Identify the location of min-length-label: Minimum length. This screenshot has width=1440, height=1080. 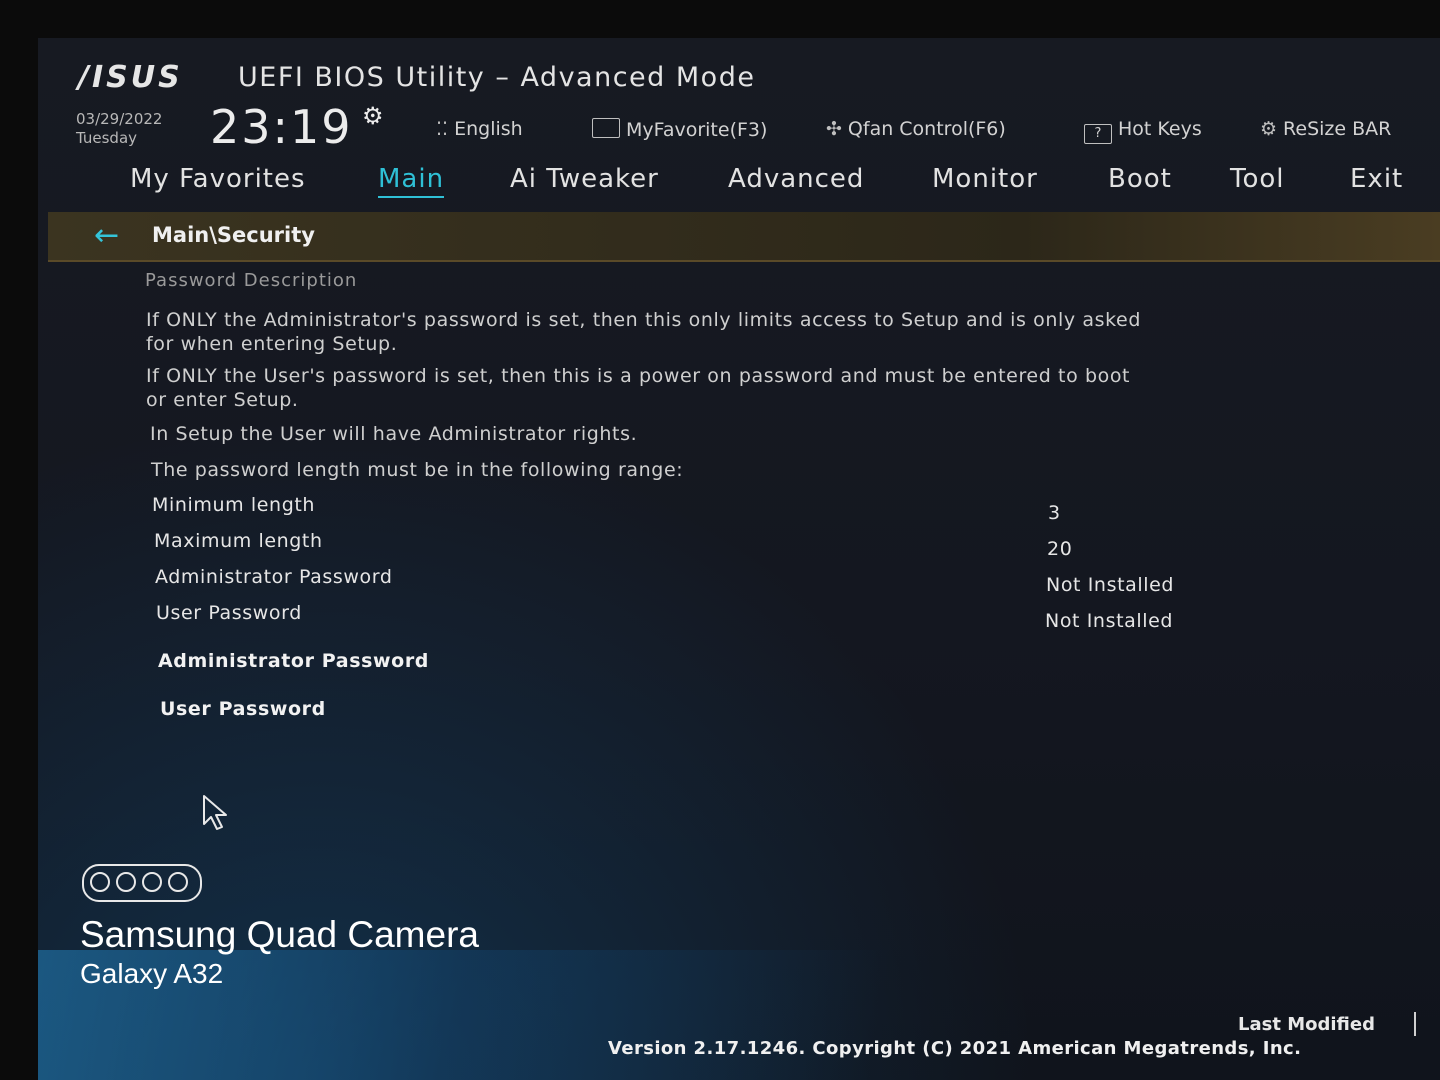
(234, 505).